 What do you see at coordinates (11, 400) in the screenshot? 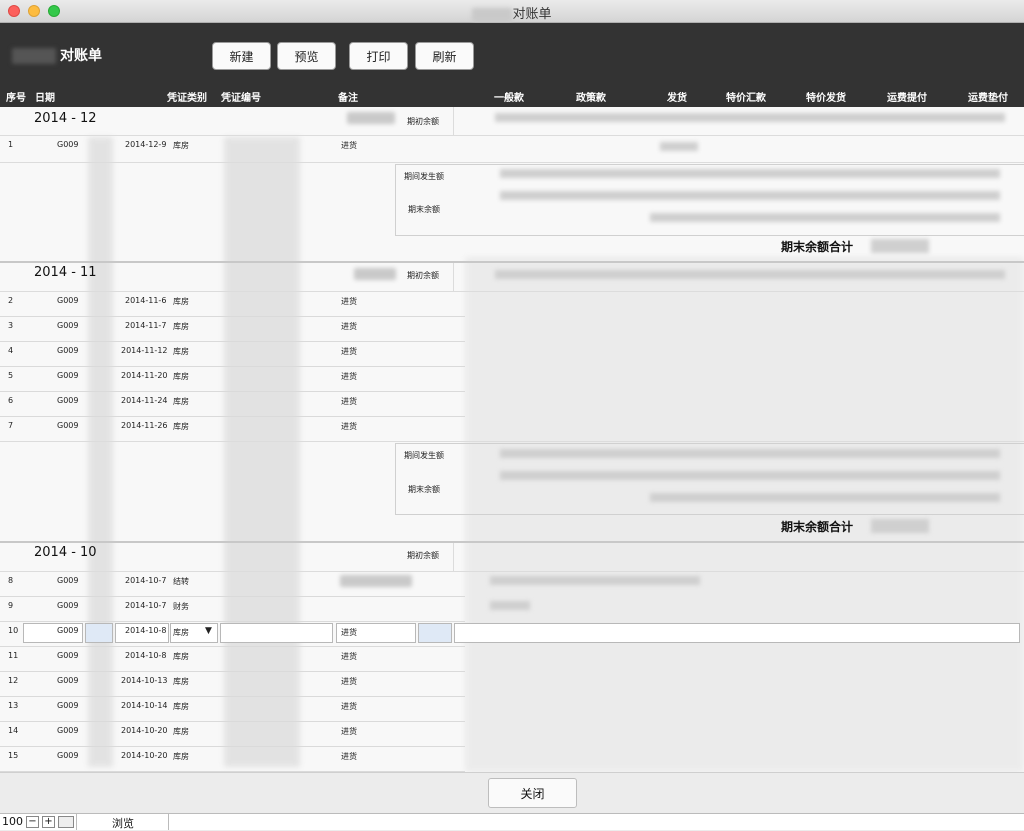
I see `row-number: 6` at bounding box center [11, 400].